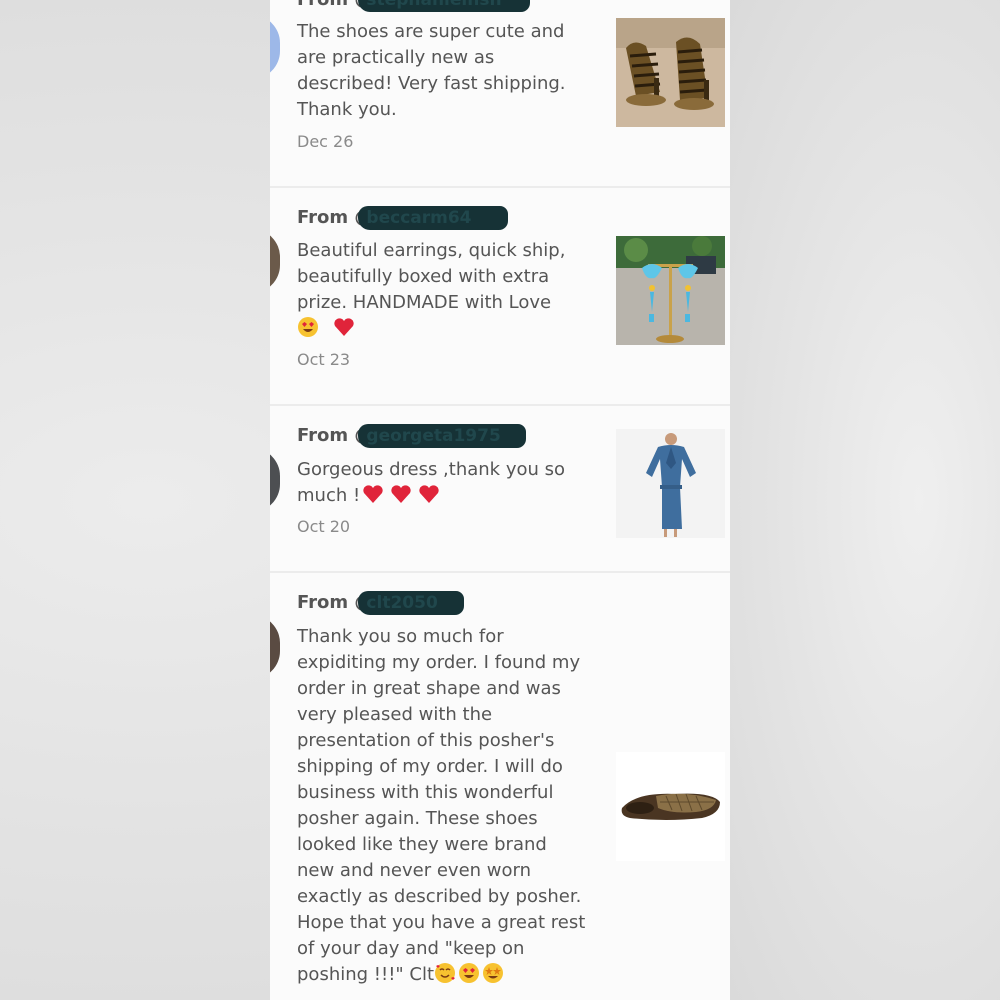 The width and height of the screenshot is (1000, 1000). I want to click on earrings-photo, so click(670, 290).